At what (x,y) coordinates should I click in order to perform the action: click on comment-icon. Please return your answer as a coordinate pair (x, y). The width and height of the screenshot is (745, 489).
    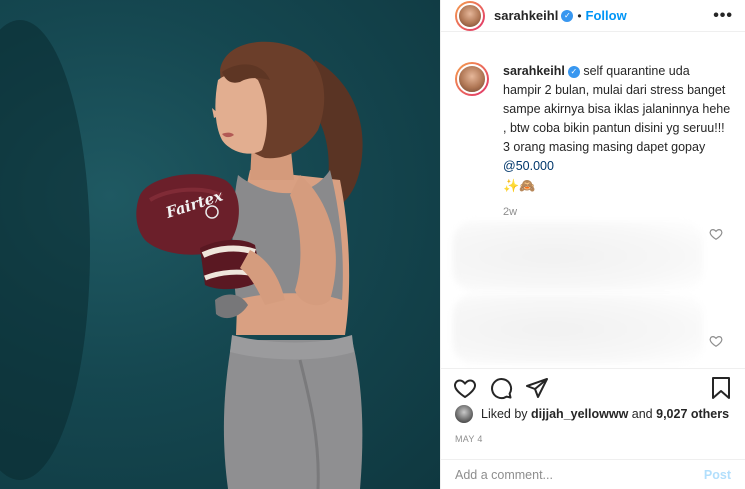
    Looking at the image, I should click on (501, 388).